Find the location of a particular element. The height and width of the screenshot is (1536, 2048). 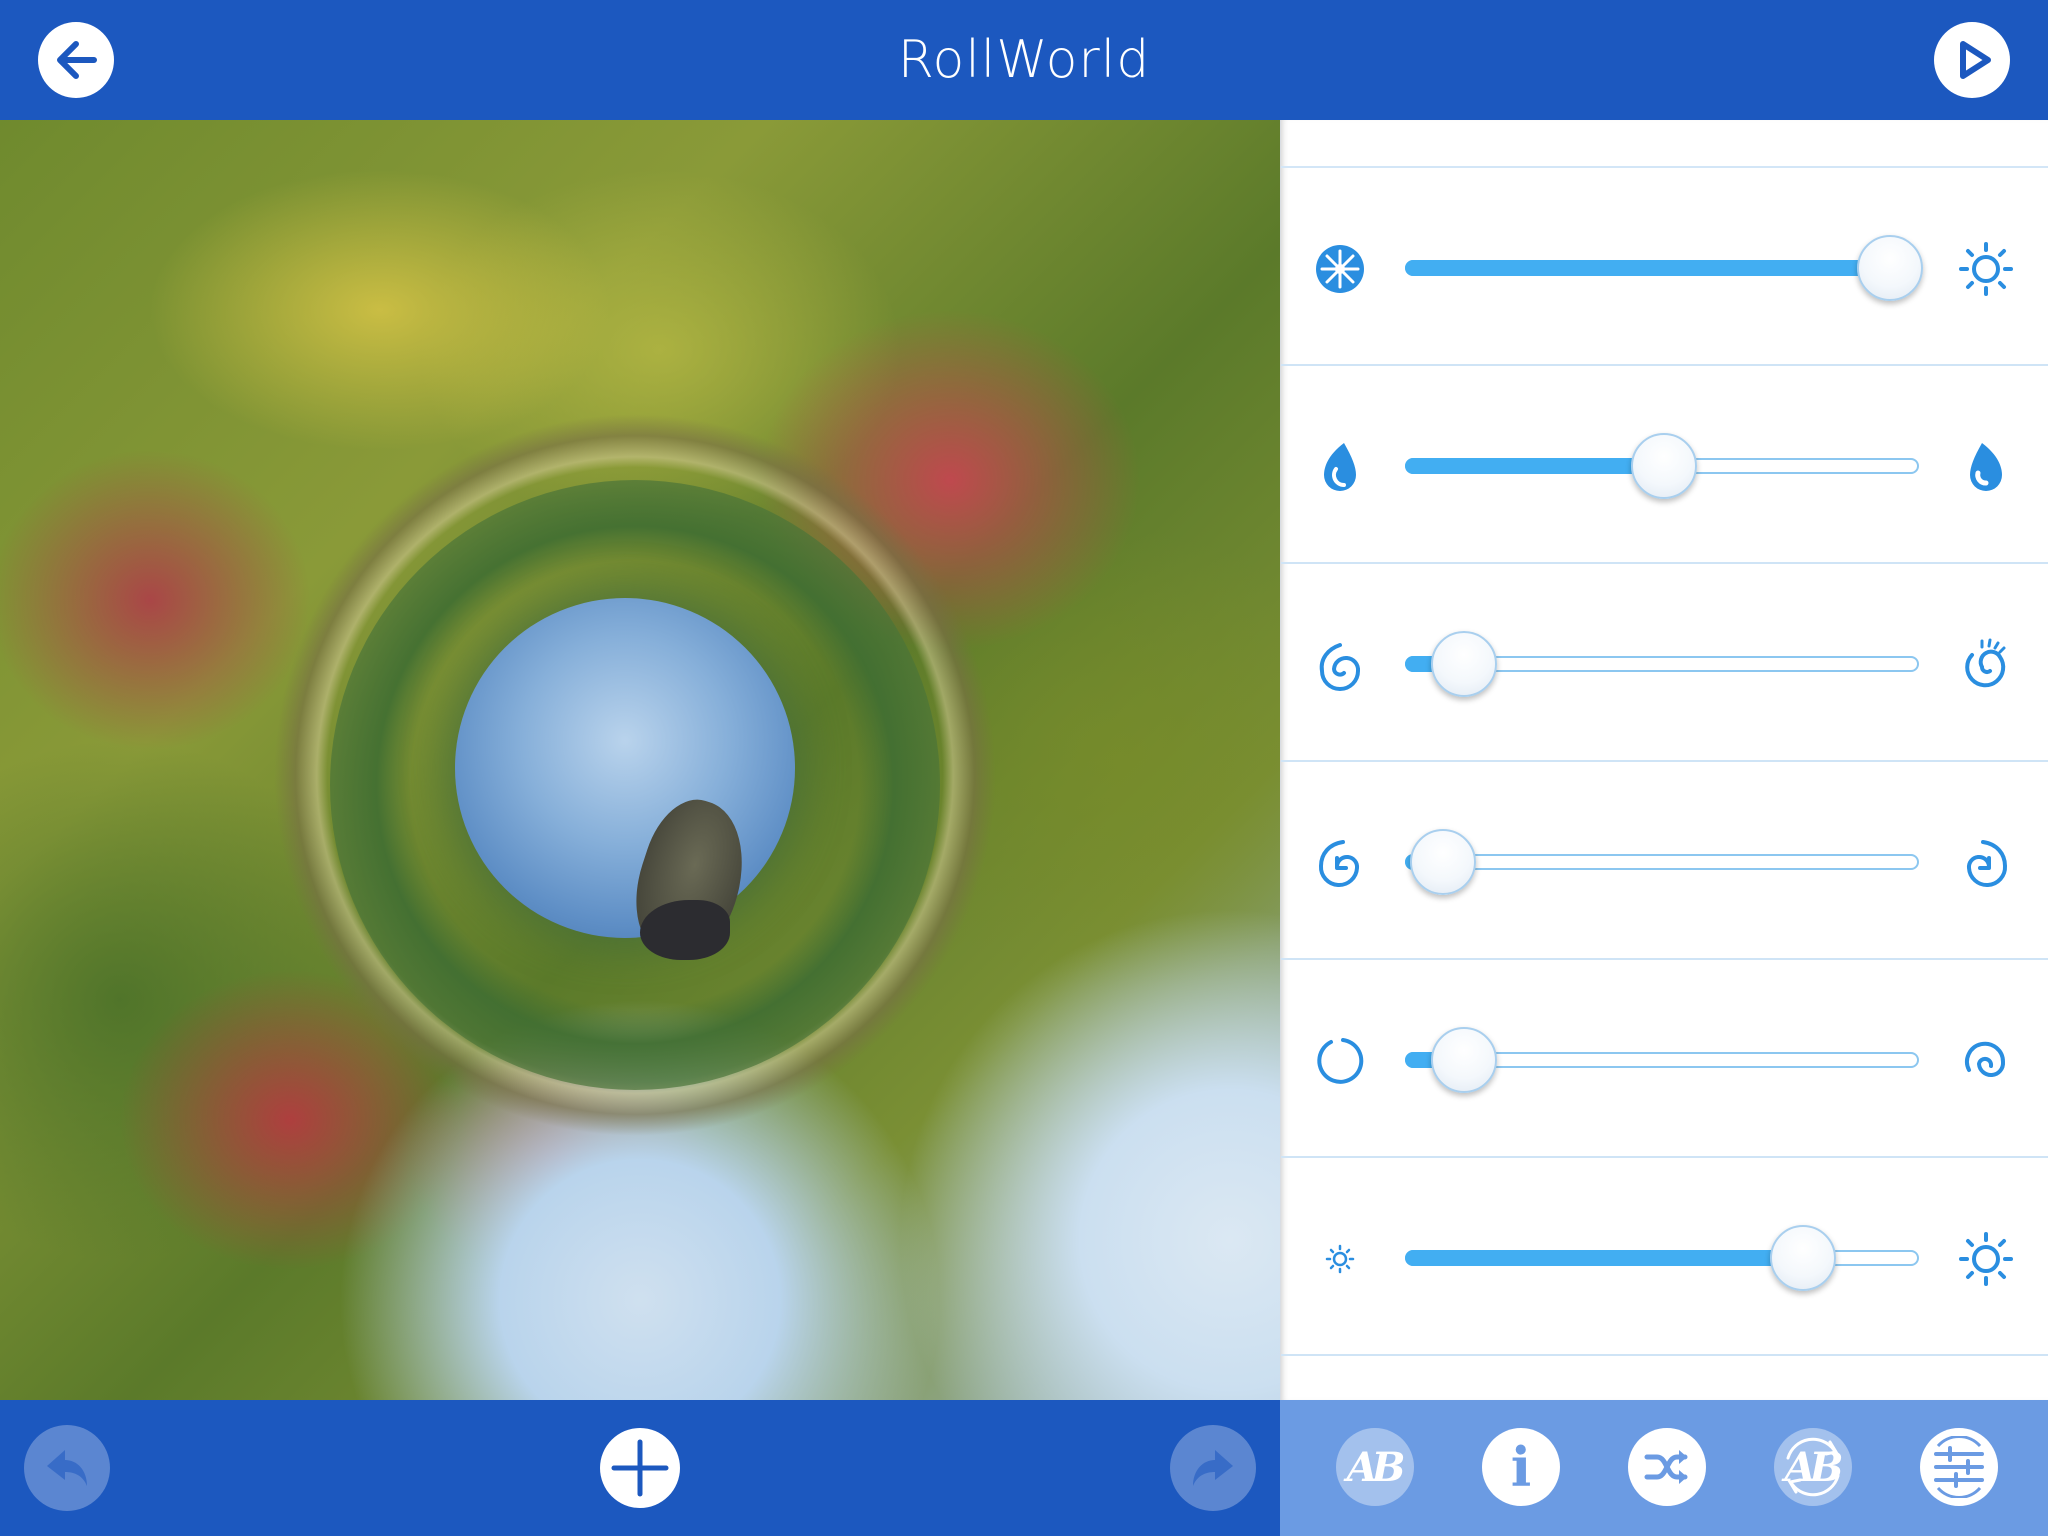

reset-ab-button: AB is located at coordinates (1813, 1467).